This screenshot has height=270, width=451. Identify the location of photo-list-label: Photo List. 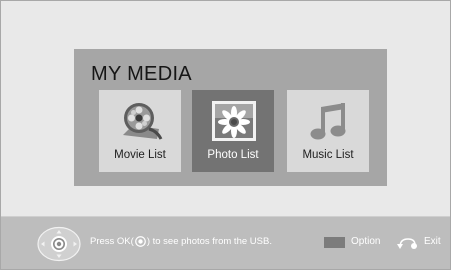
(233, 155).